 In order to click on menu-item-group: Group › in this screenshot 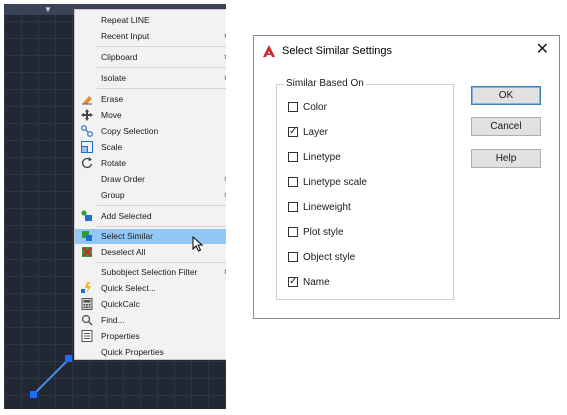, I will do `click(150, 195)`.